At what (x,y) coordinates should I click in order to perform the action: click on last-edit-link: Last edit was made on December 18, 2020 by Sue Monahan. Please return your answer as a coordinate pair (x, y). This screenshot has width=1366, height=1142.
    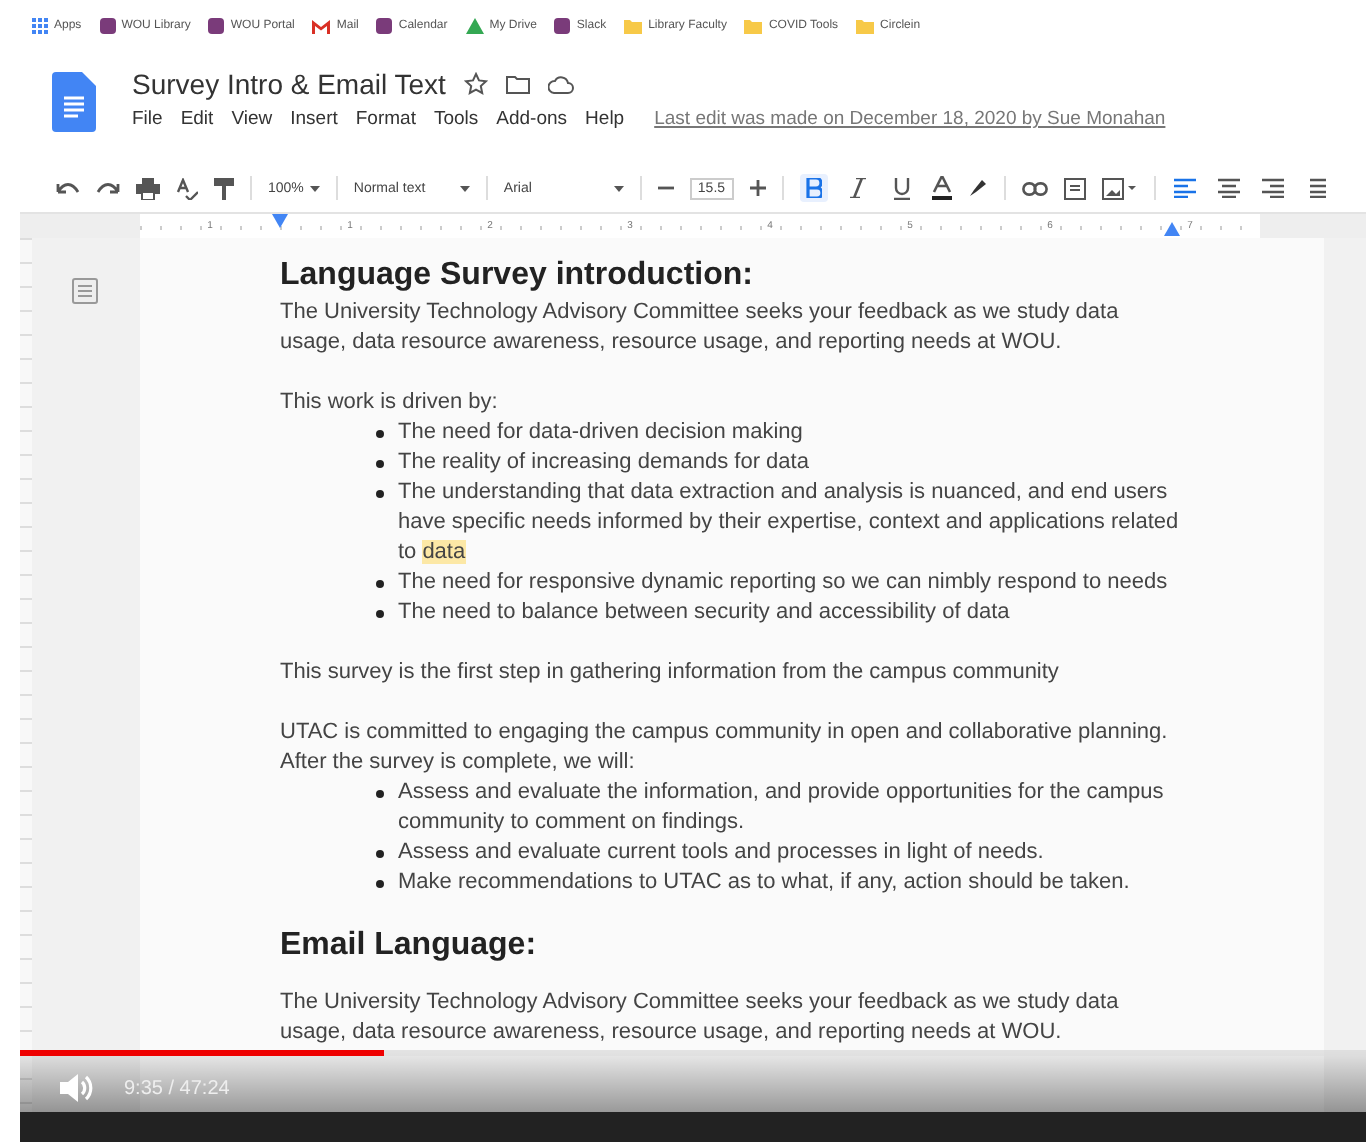
    Looking at the image, I should click on (910, 119).